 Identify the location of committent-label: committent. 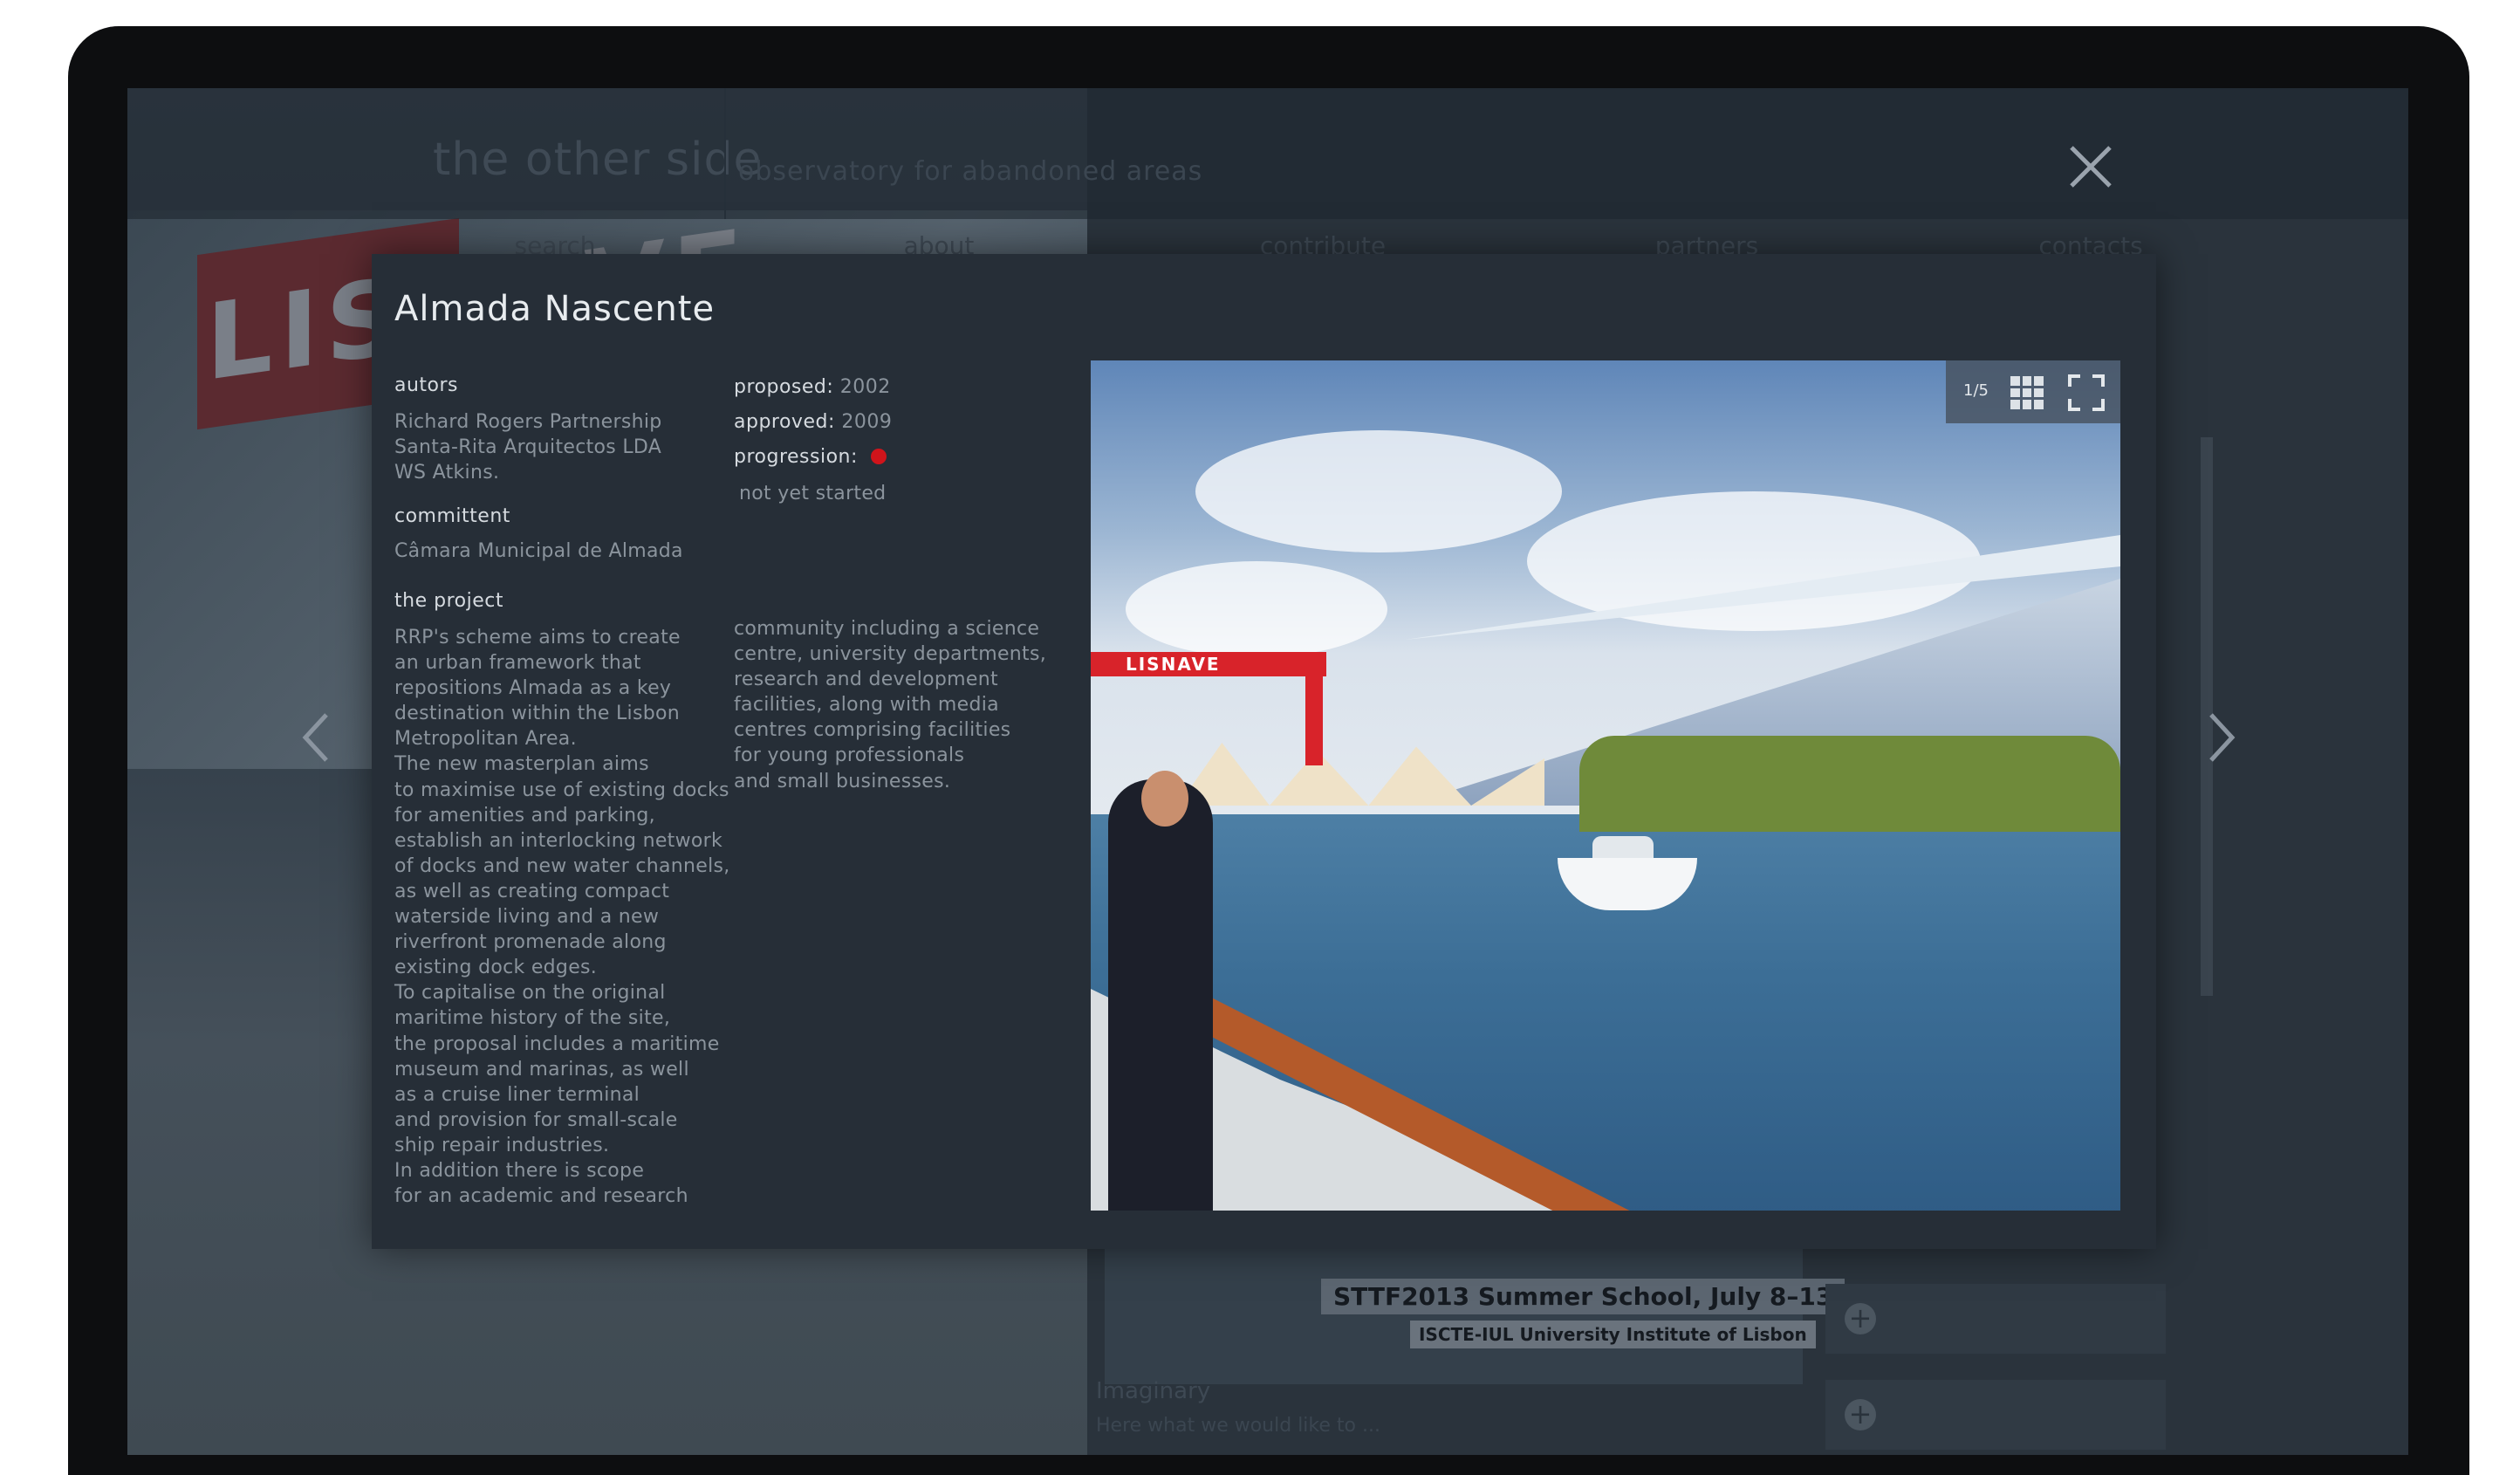
(452, 516).